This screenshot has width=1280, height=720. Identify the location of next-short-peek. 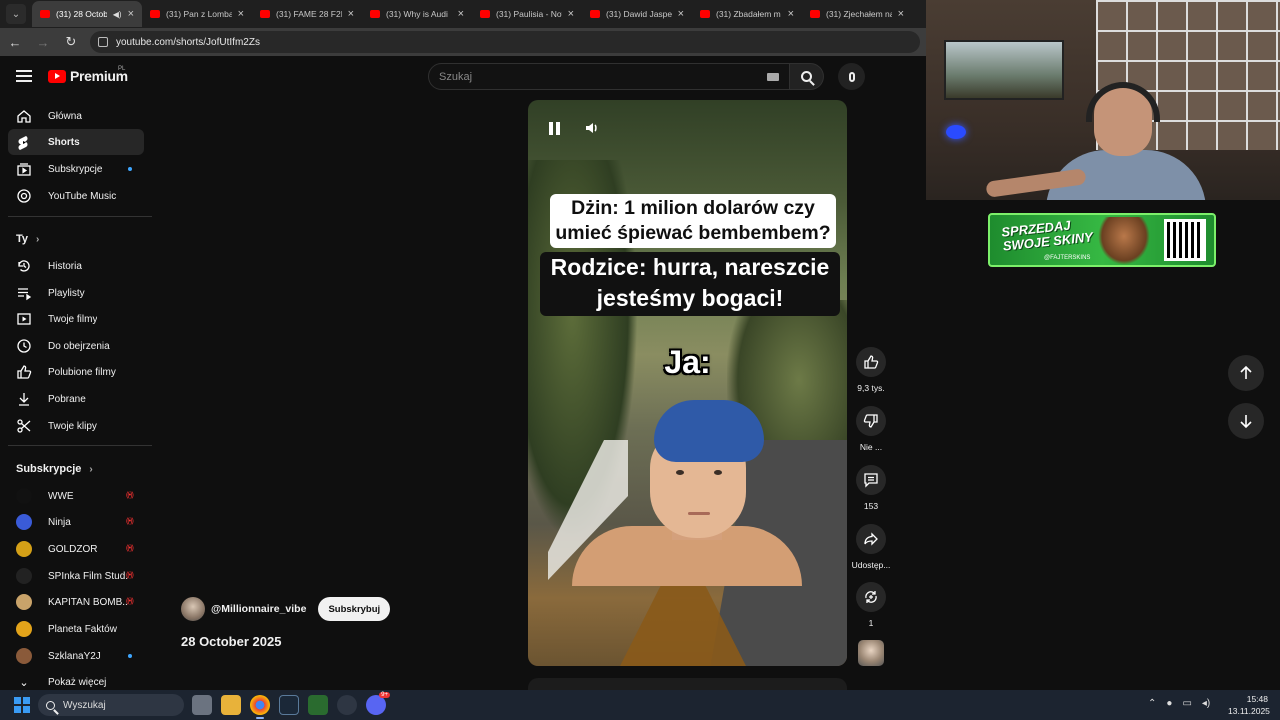
(687, 684).